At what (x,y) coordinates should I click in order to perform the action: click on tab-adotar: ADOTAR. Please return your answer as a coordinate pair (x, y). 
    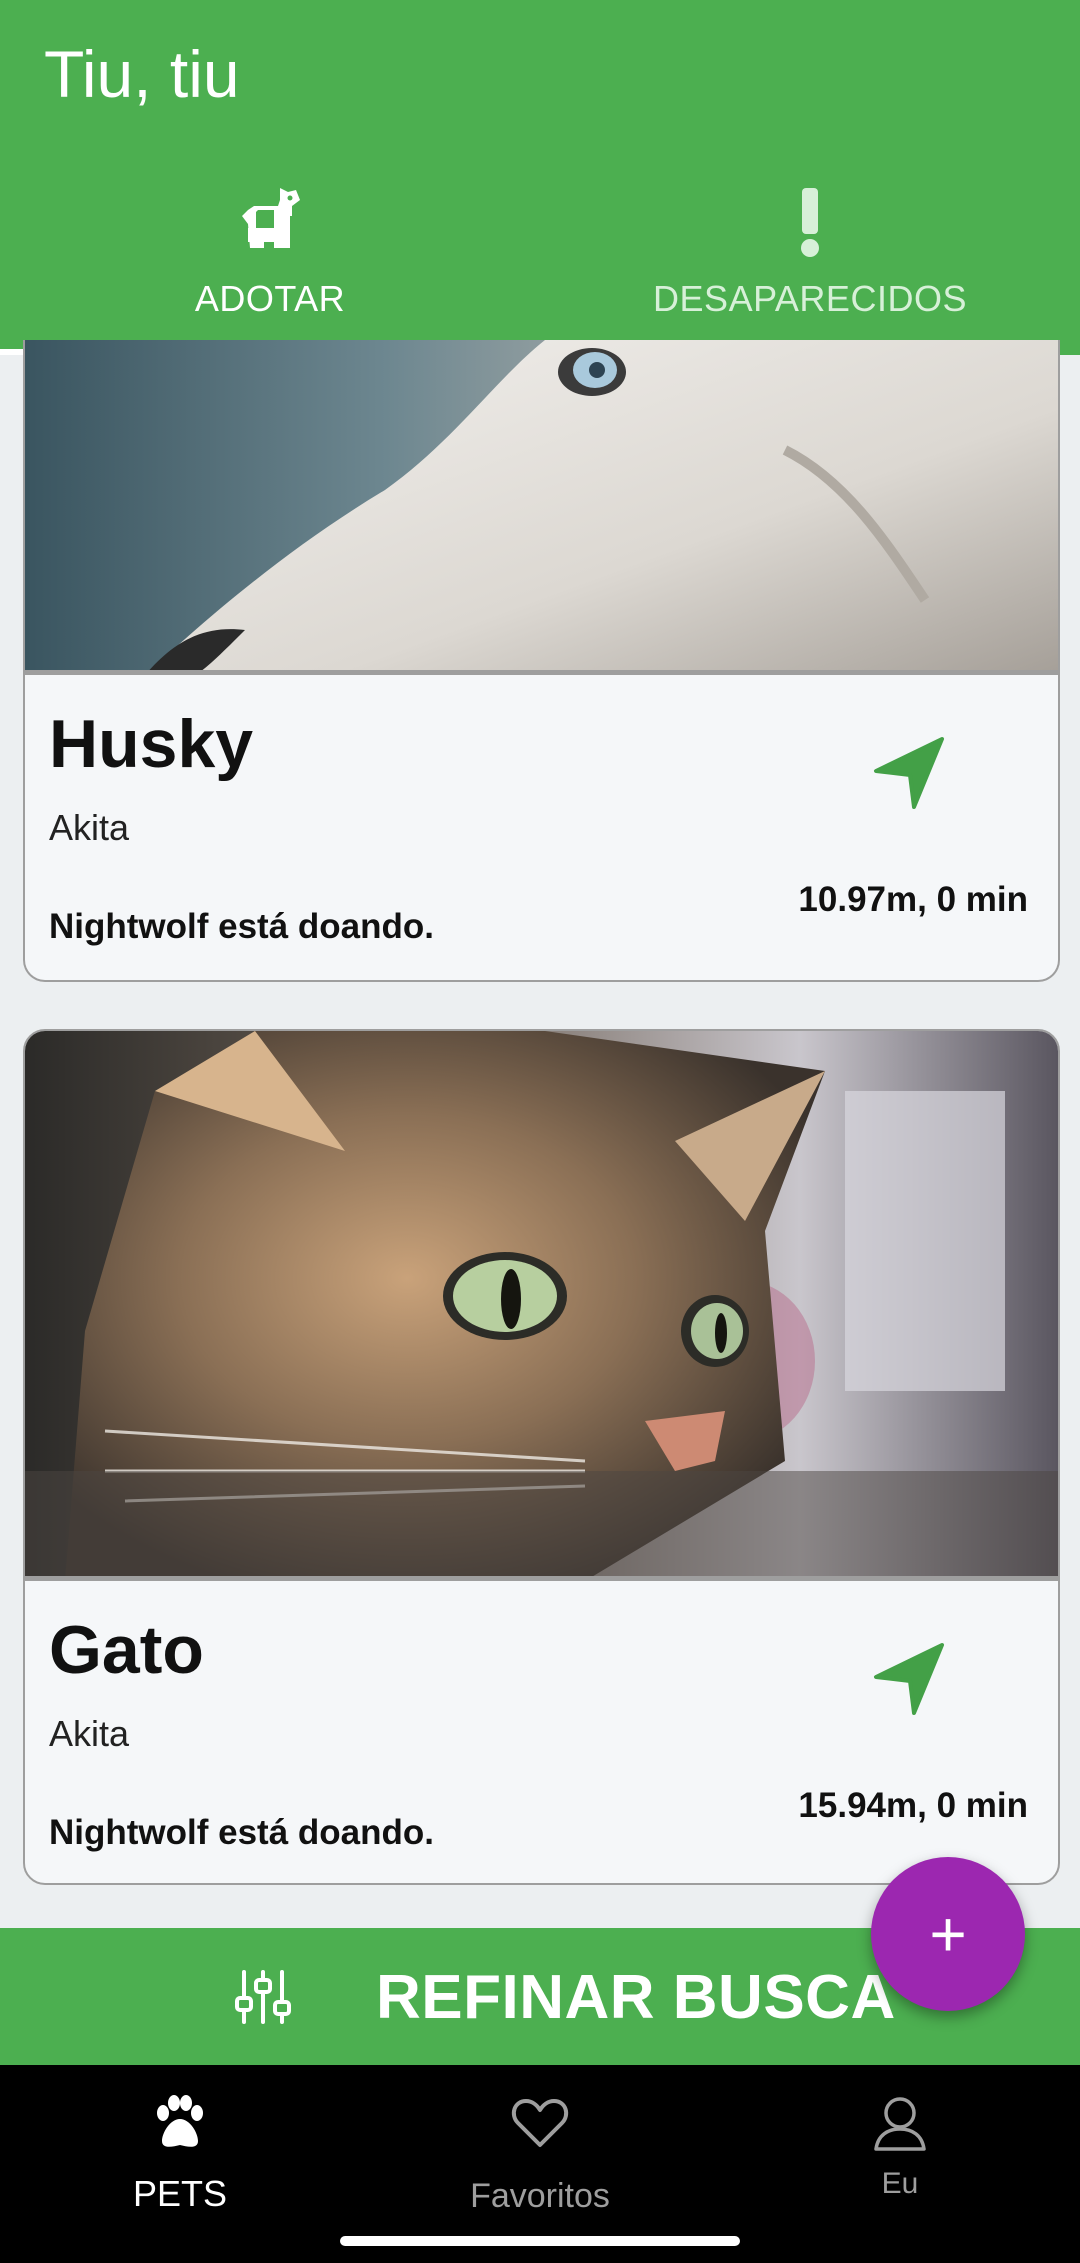
    Looking at the image, I should click on (270, 262).